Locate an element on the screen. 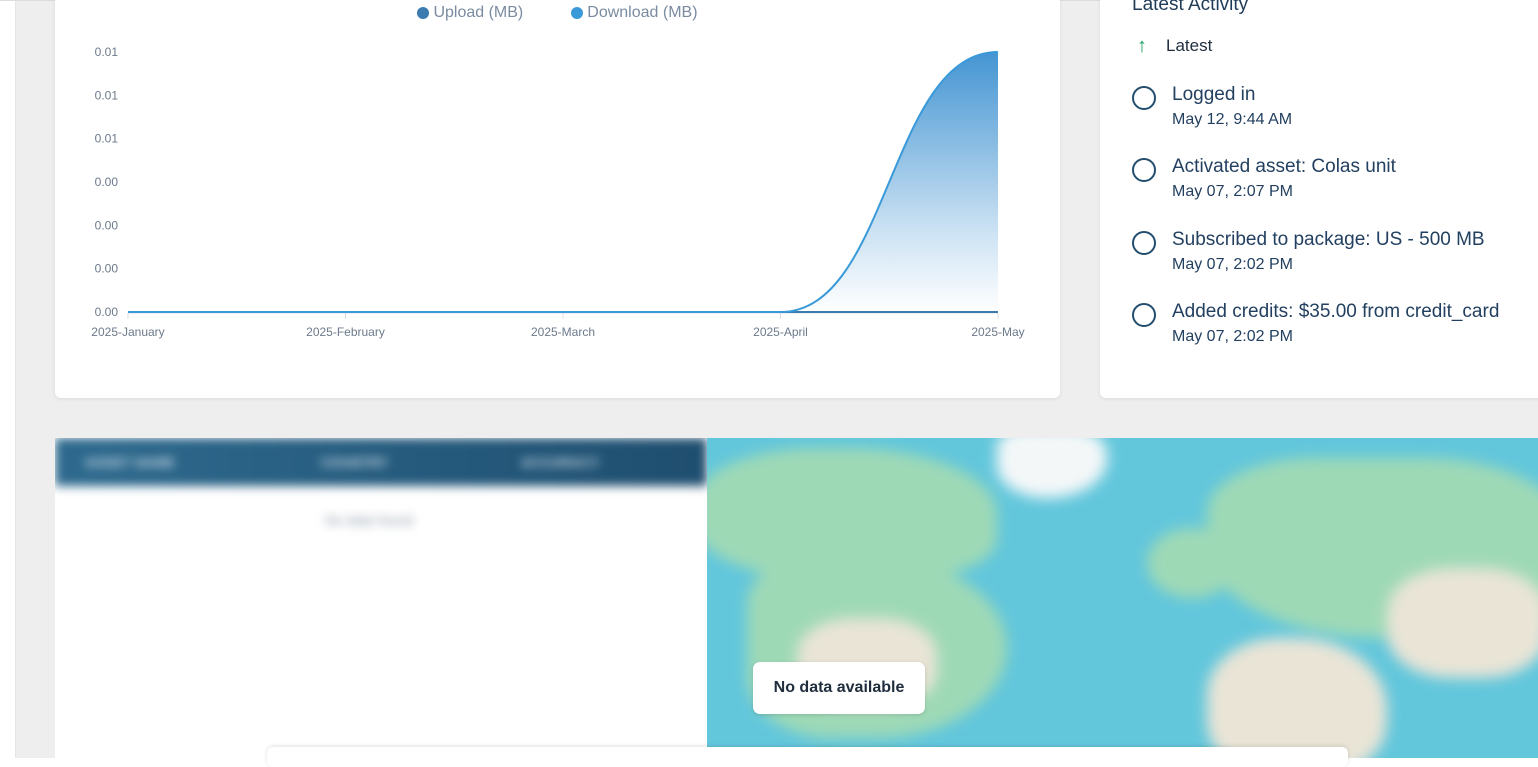 Image resolution: width=1538 pixels, height=767 pixels. activity-label: Activated asset: Colas unit is located at coordinates (1284, 166).